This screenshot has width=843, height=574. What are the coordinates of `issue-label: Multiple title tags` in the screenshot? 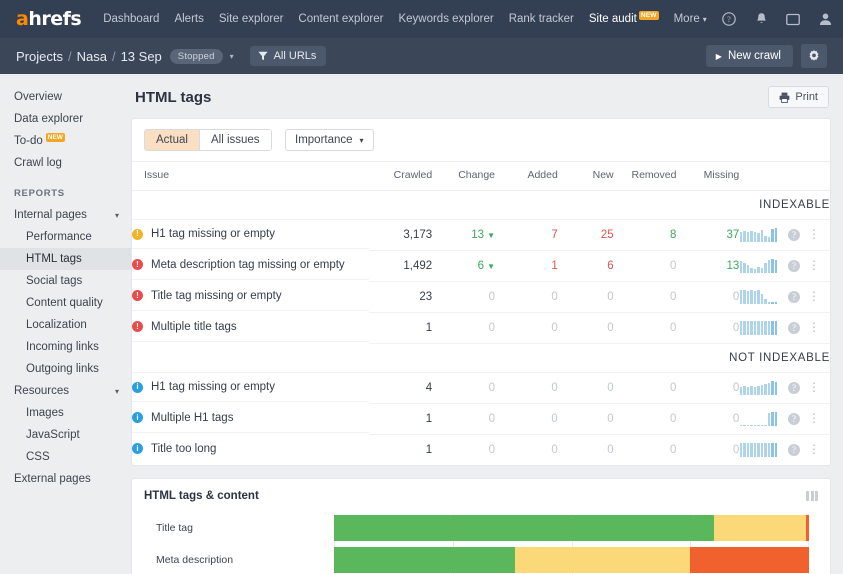 It's located at (194, 327).